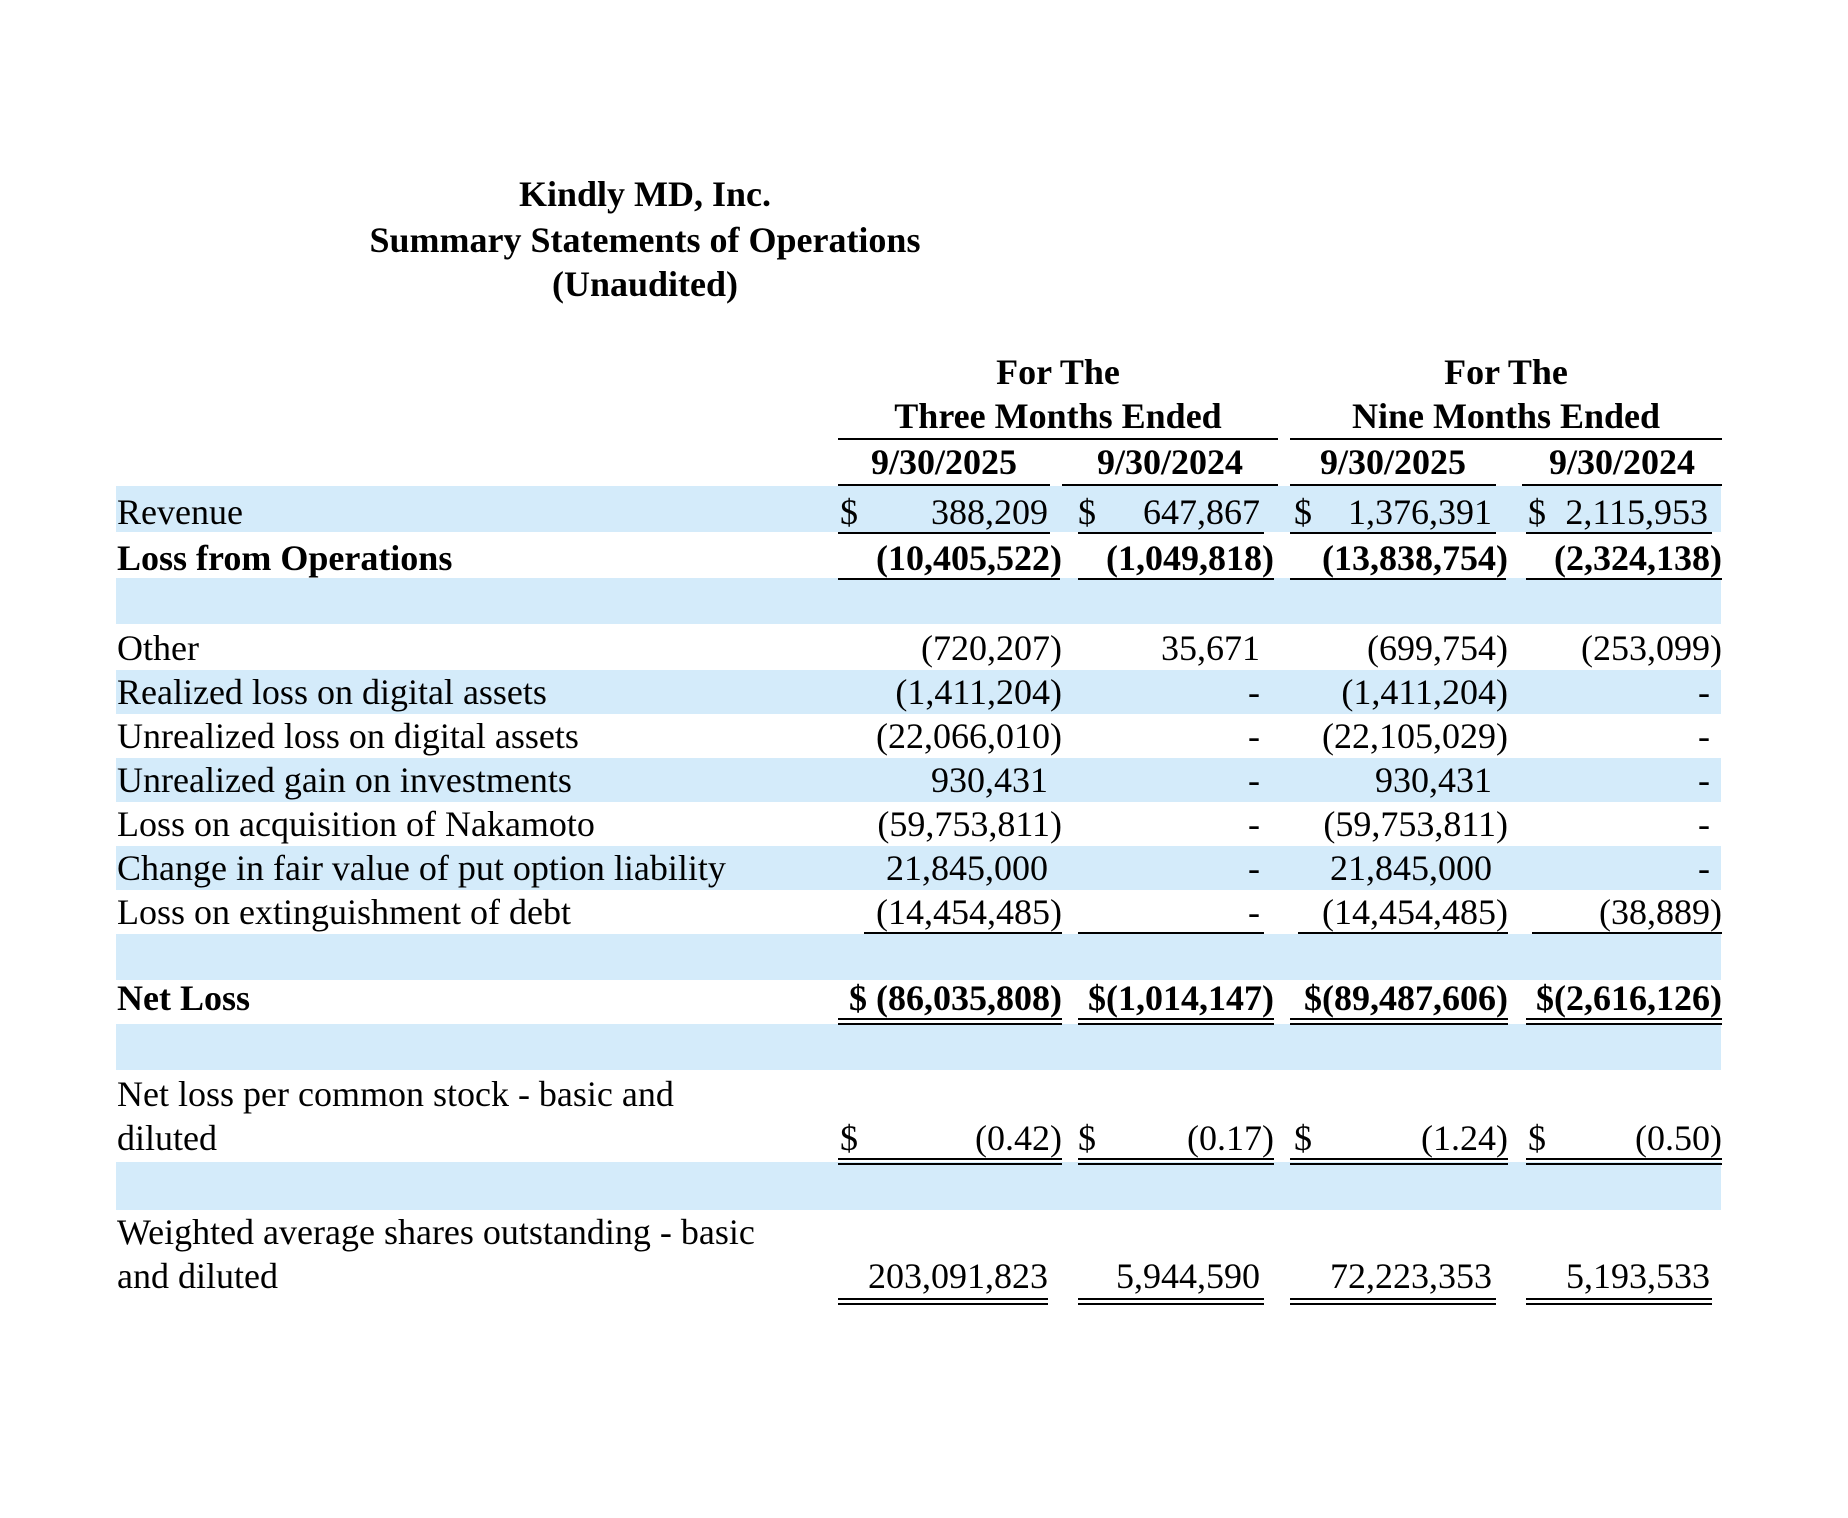 Image resolution: width=1848 pixels, height=1518 pixels. Describe the element at coordinates (1638, 1276) in the screenshot. I see `weighted-shares-col4: 5,193,533` at that location.